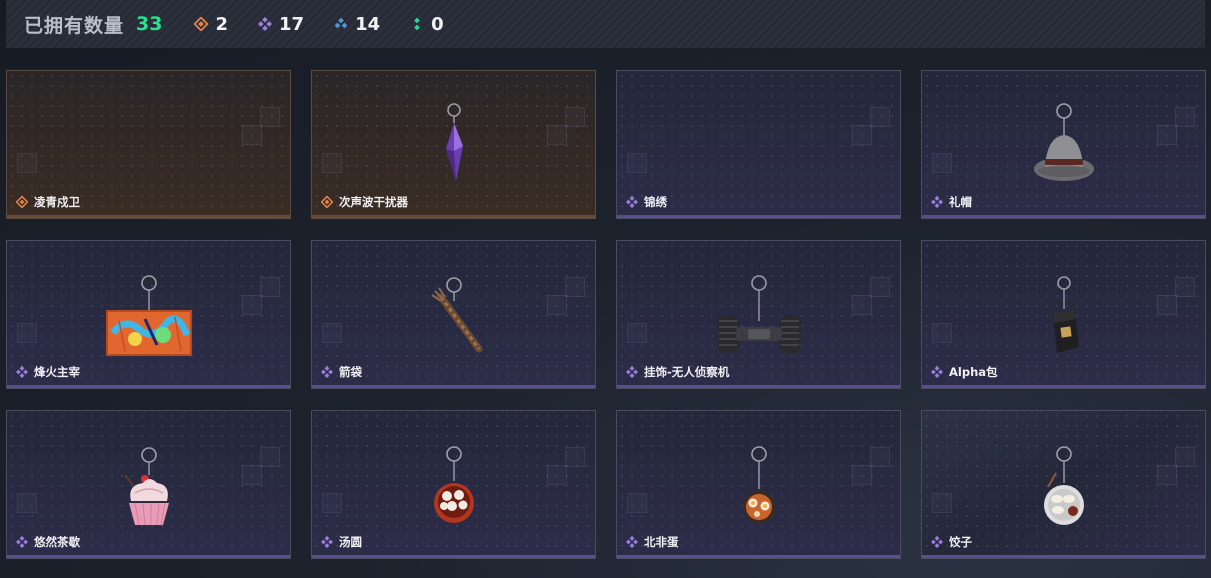 This screenshot has width=1211, height=578. What do you see at coordinates (149, 24) in the screenshot?
I see `owned-total-count: 33` at bounding box center [149, 24].